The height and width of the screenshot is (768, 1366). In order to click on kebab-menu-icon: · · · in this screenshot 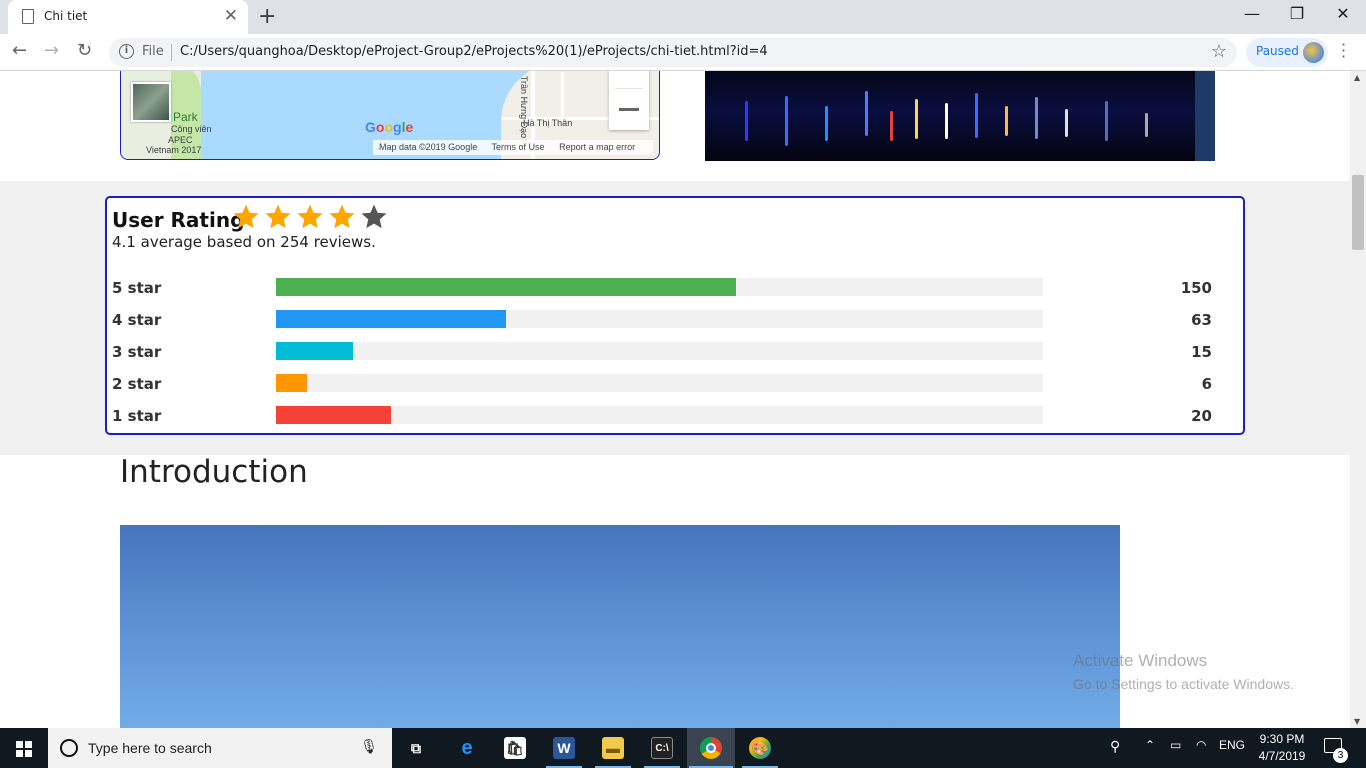, I will do `click(1343, 51)`.